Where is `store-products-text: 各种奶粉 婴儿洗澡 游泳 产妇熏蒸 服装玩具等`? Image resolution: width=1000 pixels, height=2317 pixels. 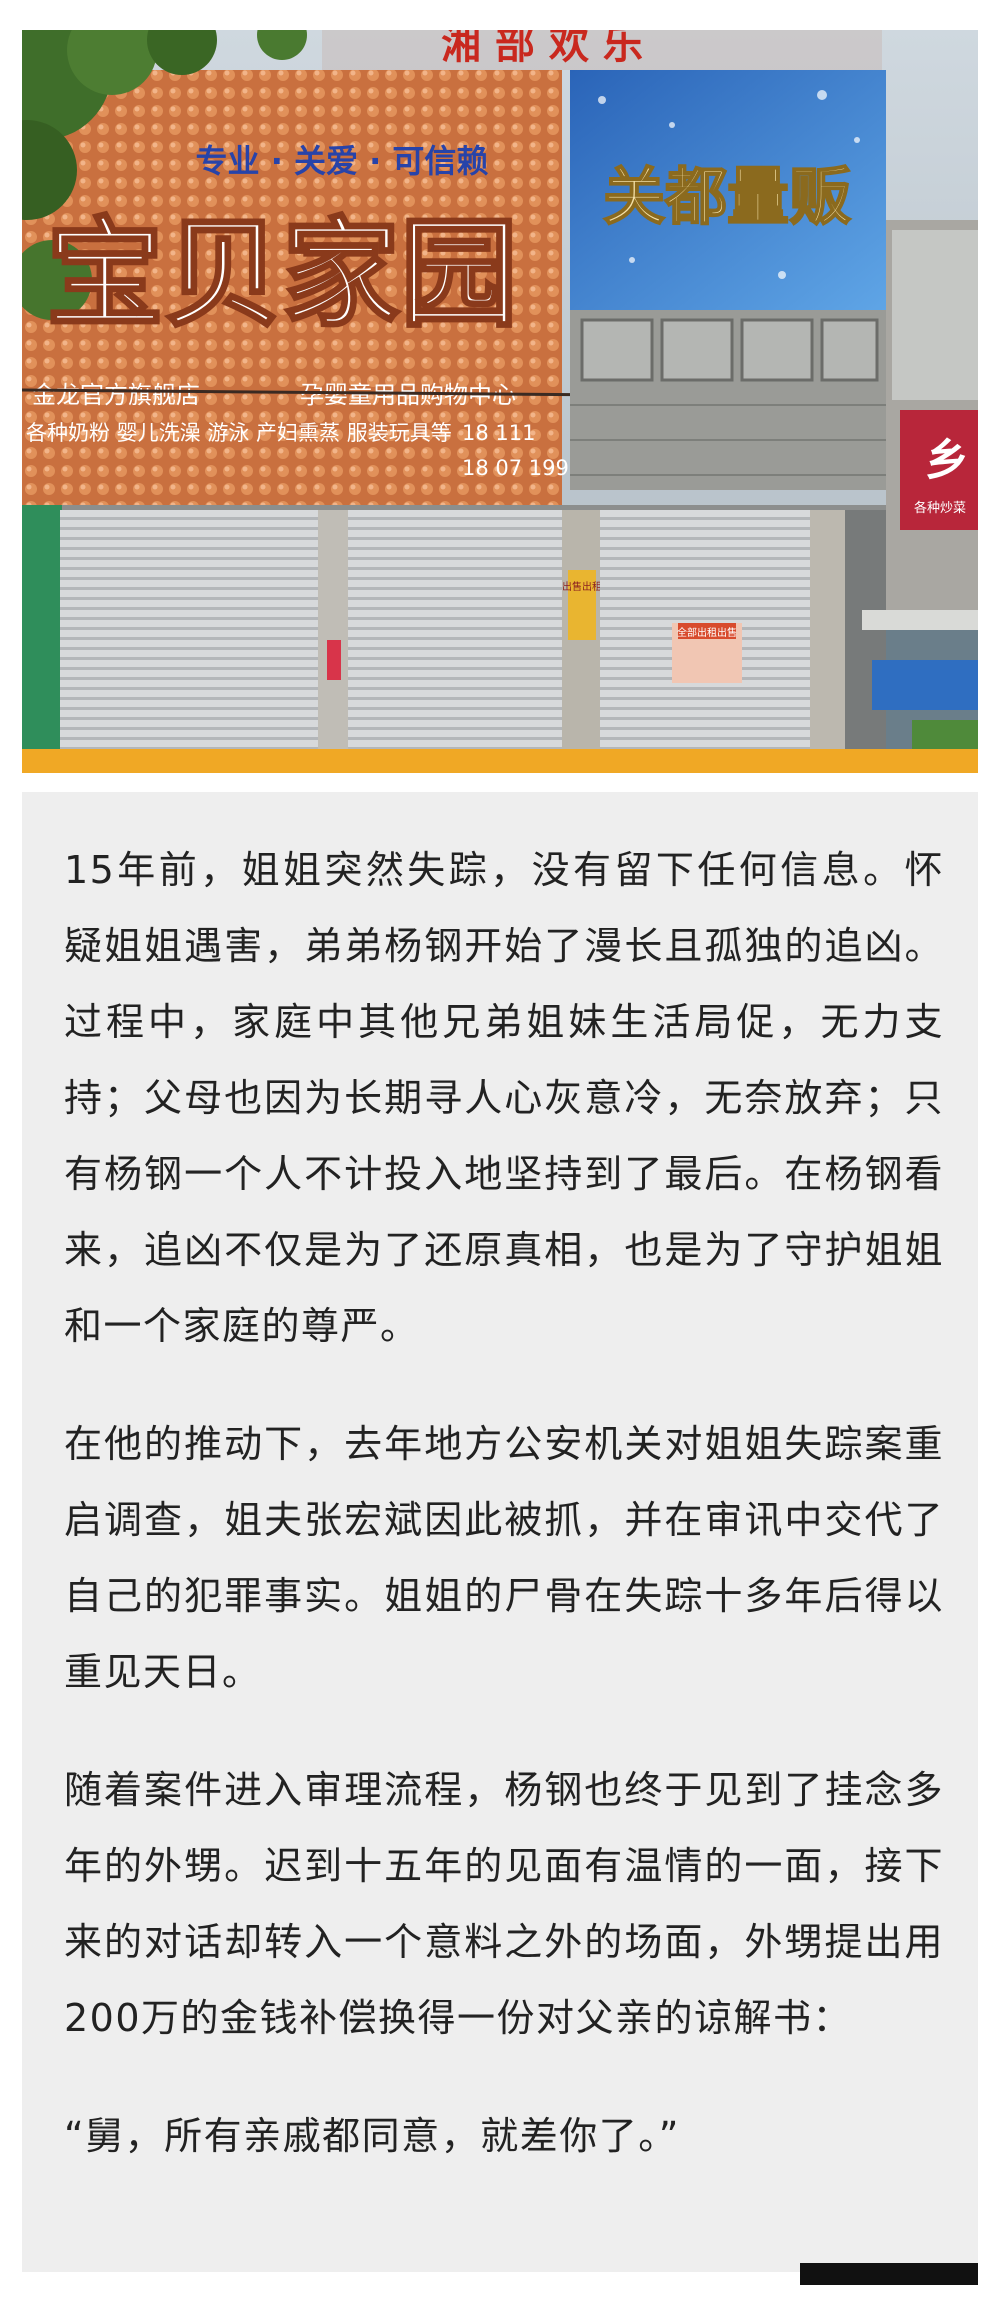
store-products-text: 各种奶粉 婴儿洗澡 游泳 产妇熏蒸 服装玩具等 is located at coordinates (239, 433).